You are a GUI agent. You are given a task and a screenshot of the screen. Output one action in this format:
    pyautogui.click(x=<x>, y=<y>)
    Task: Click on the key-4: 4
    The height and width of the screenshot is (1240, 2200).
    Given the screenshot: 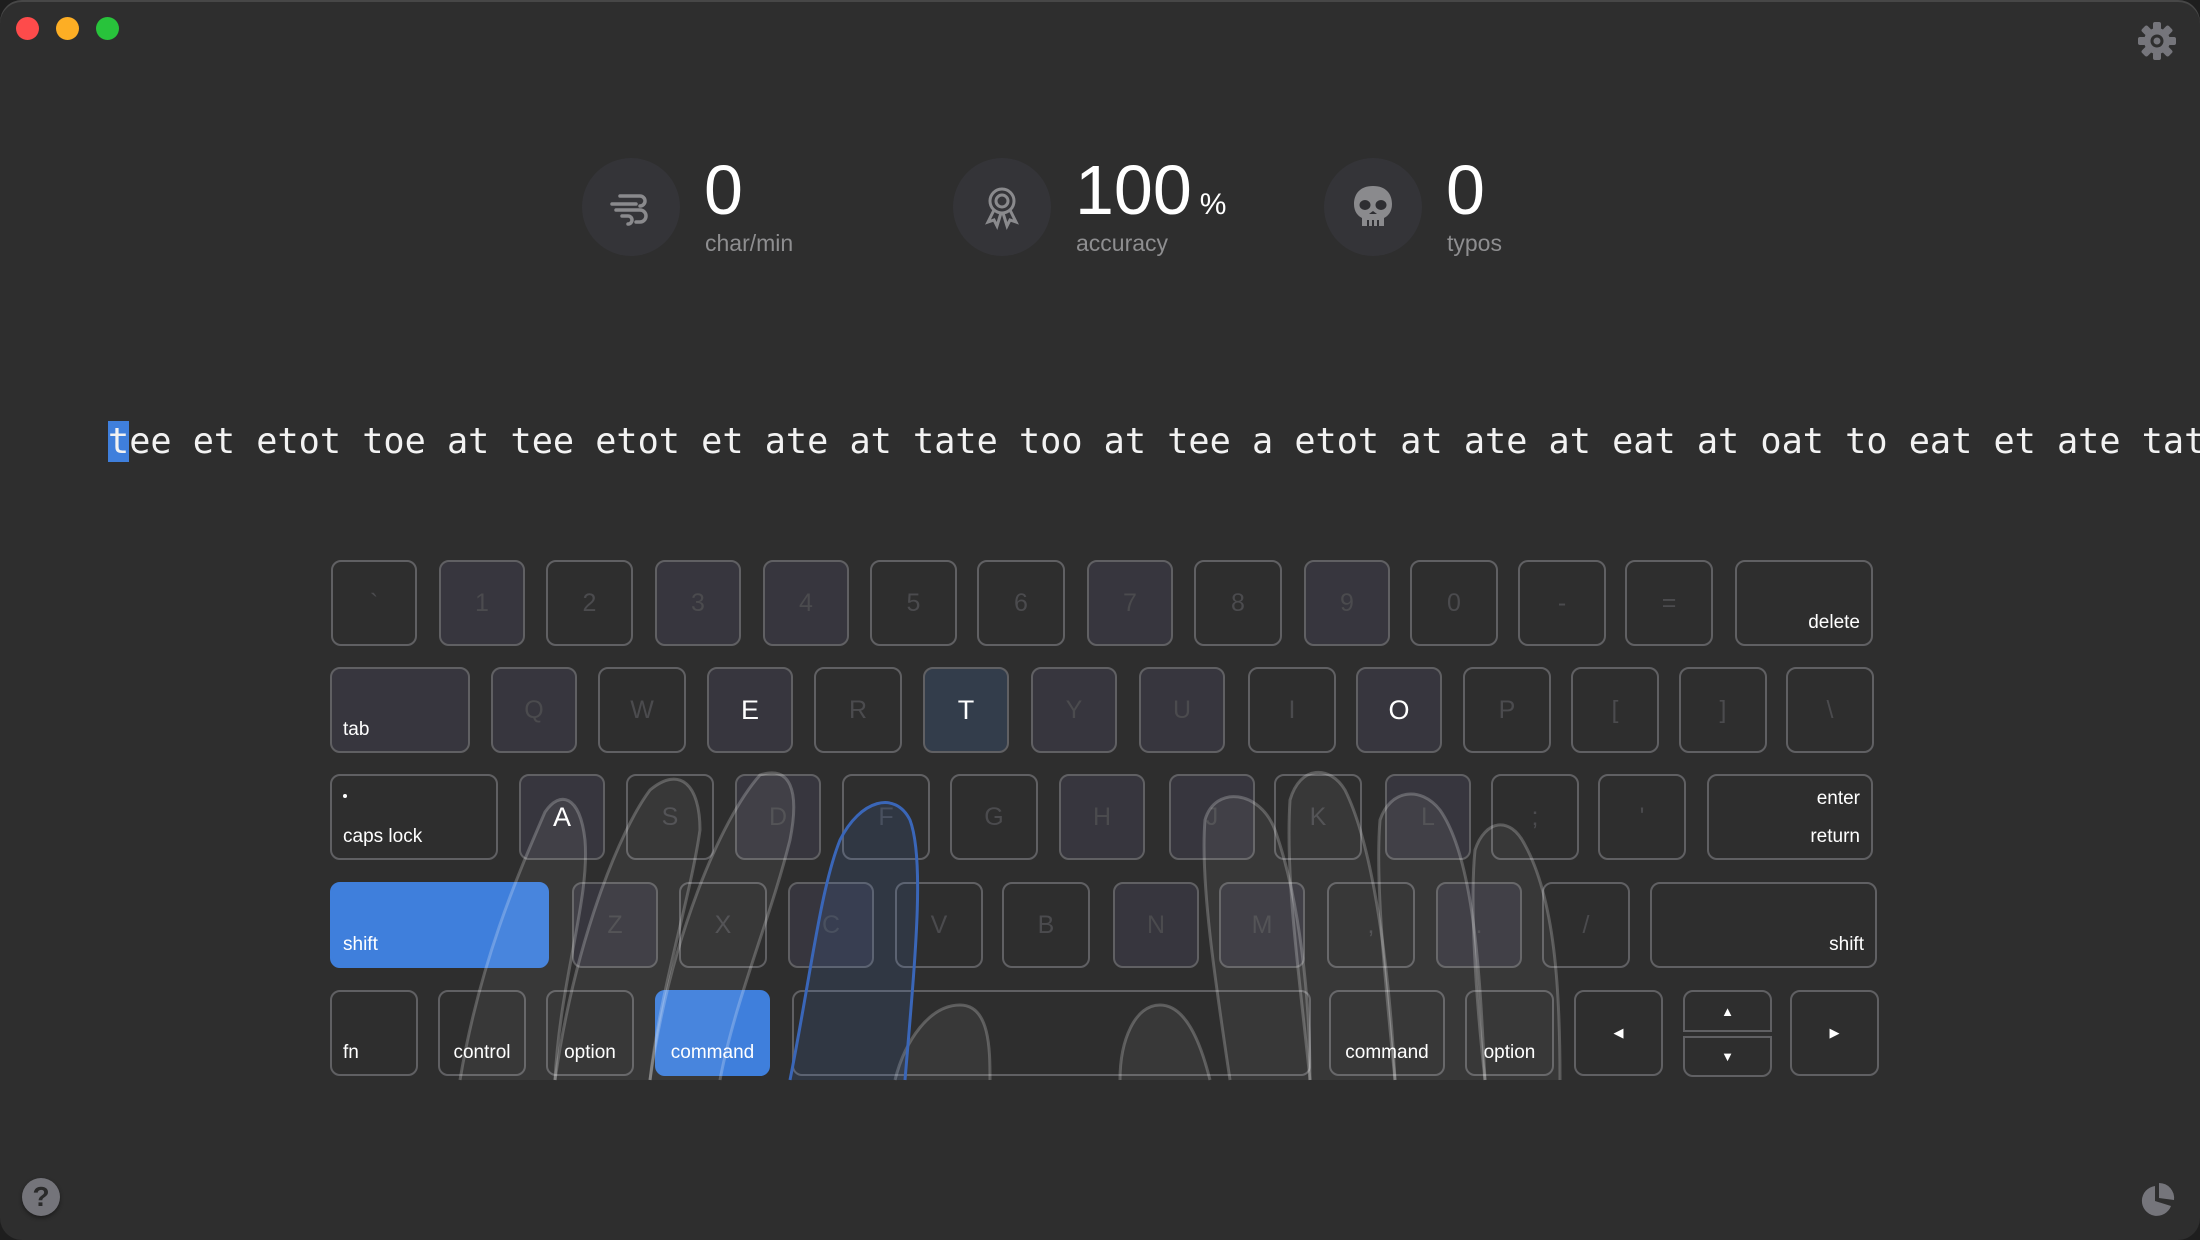 What is the action you would take?
    pyautogui.click(x=806, y=603)
    